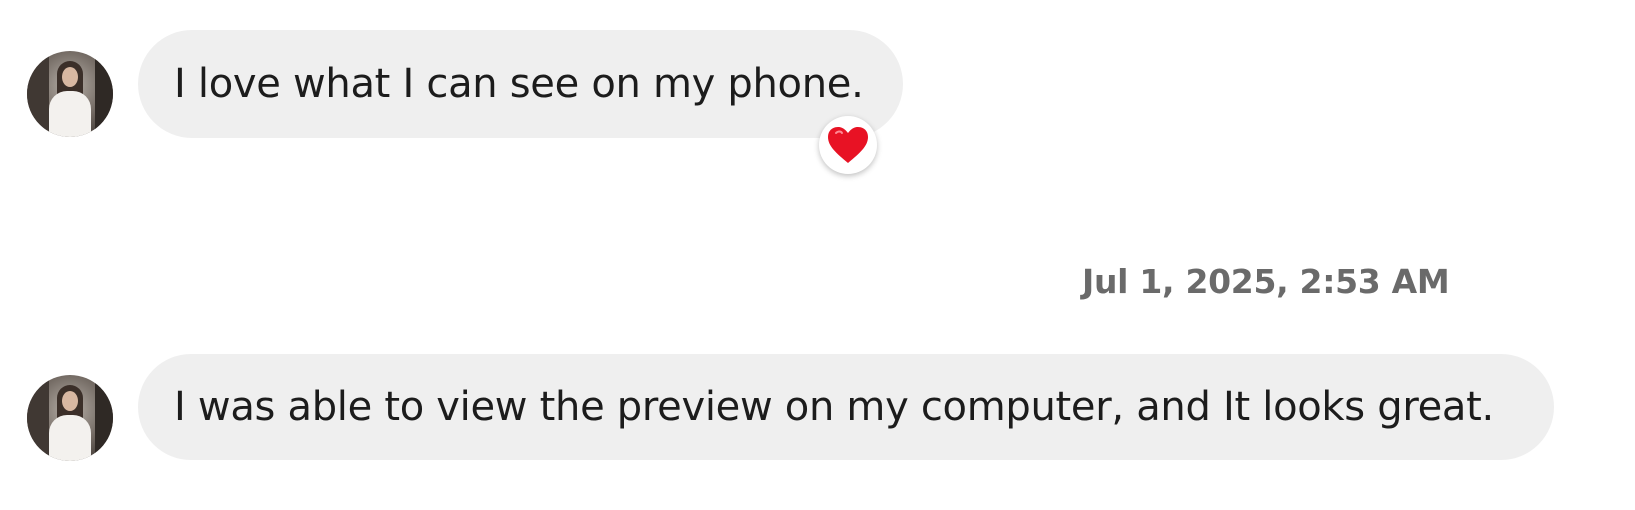 This screenshot has width=1635, height=510. I want to click on message-bubble: I love what I can see on my phone., so click(520, 84).